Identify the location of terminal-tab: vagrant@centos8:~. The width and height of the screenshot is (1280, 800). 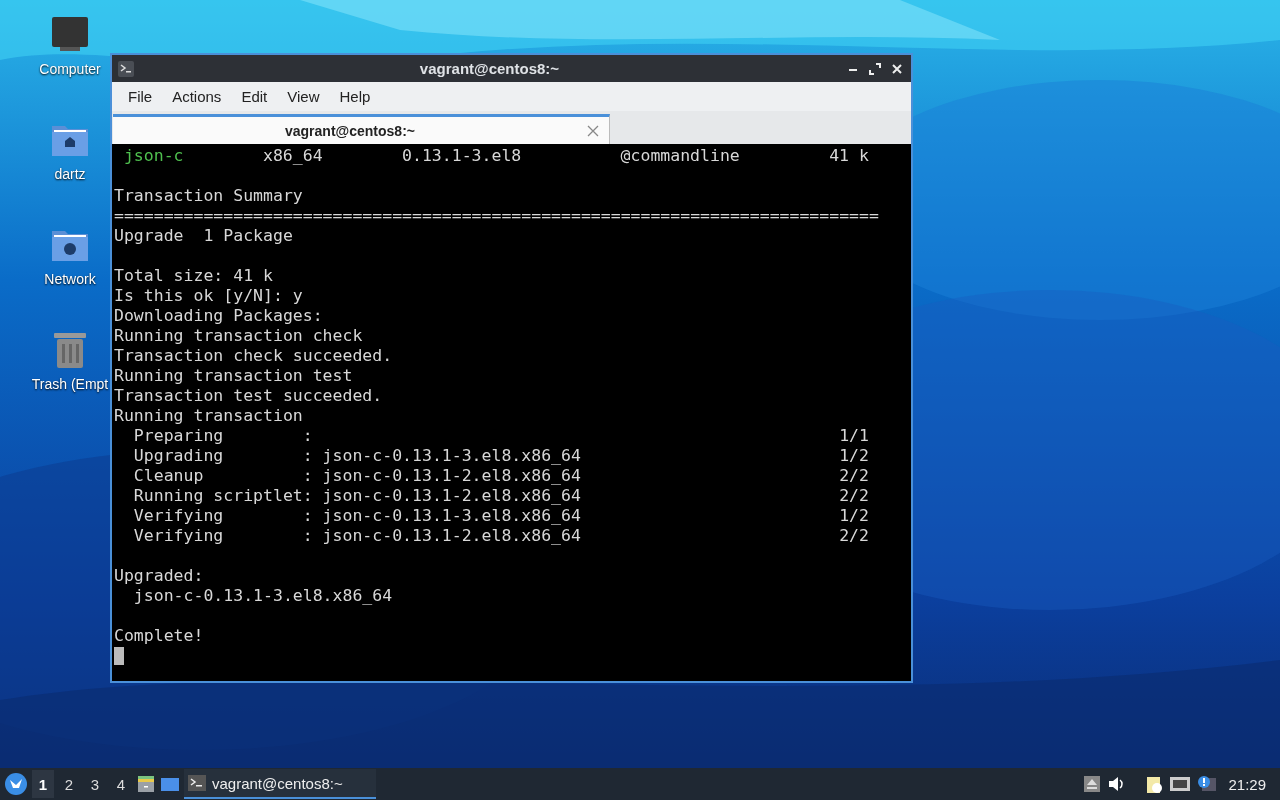
(361, 129).